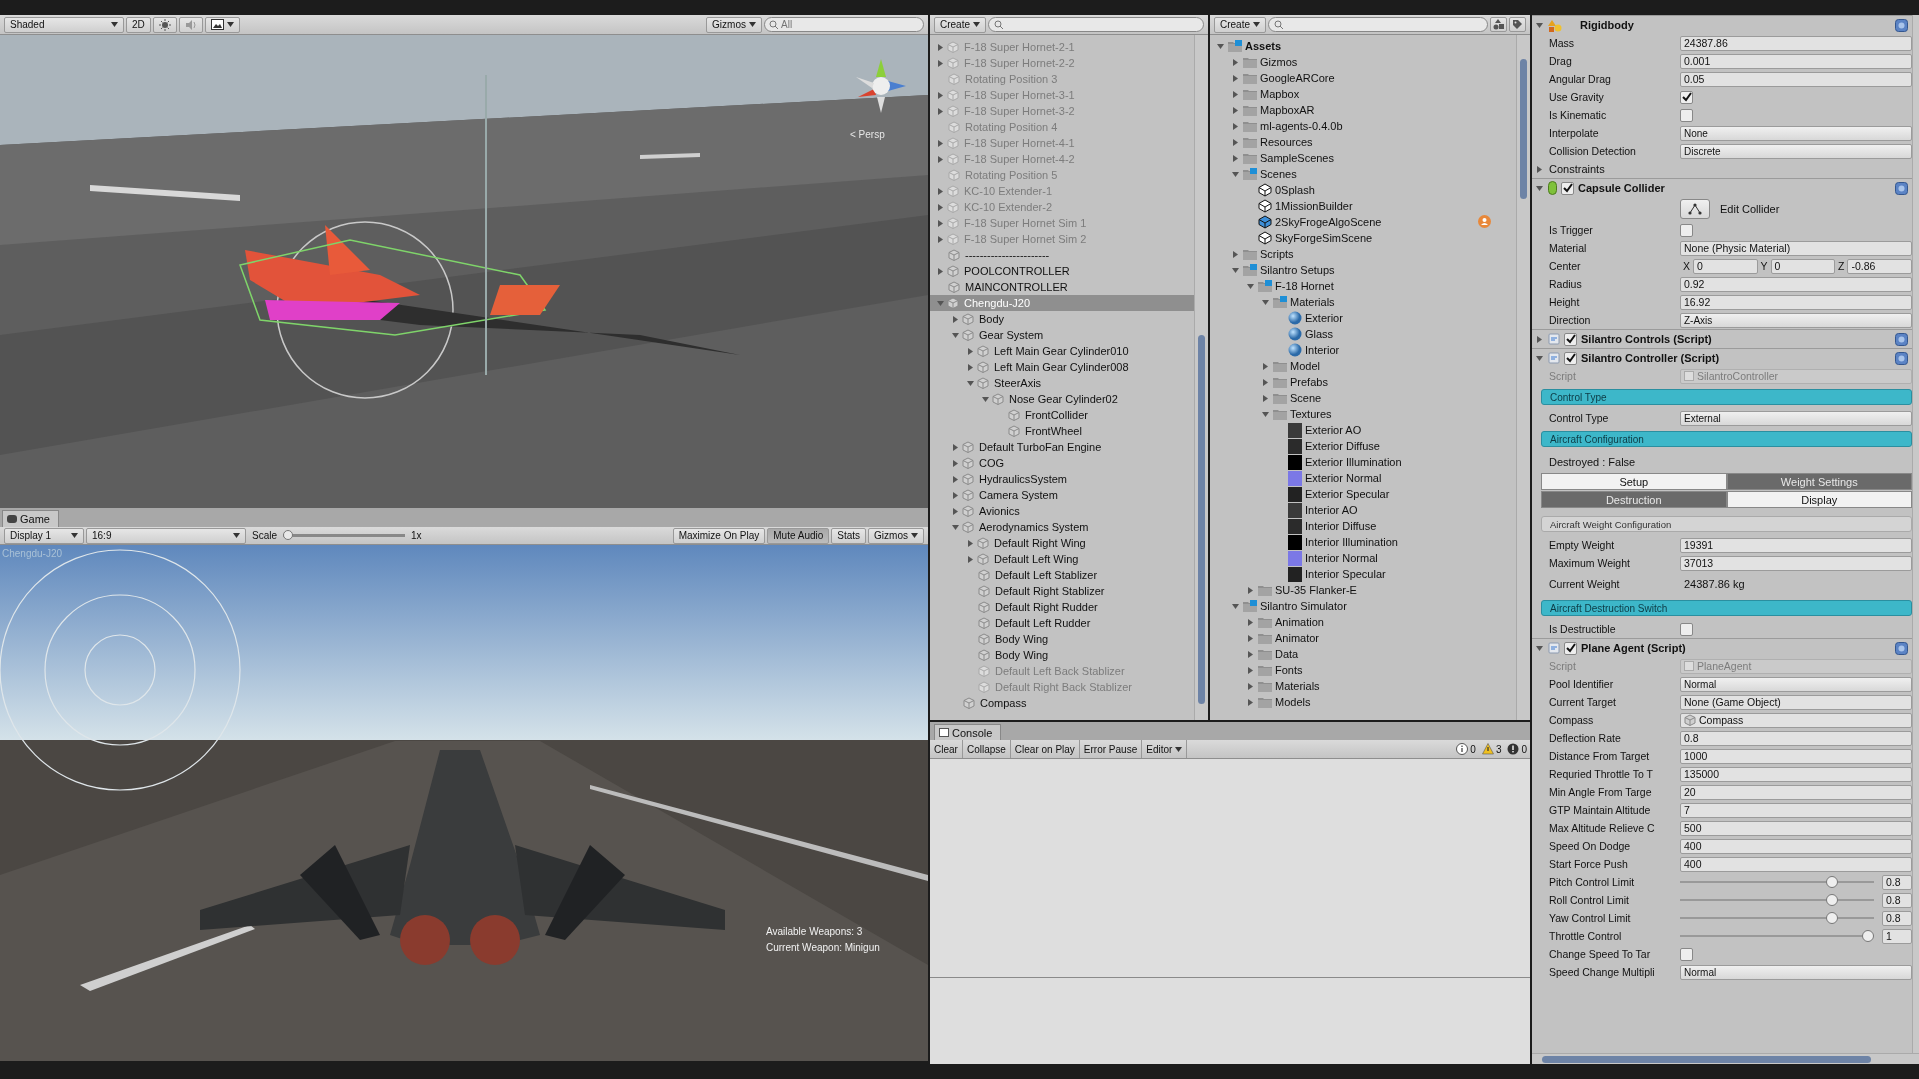 This screenshot has width=1919, height=1079. I want to click on asset-item: Silantro Setups, so click(1363, 270).